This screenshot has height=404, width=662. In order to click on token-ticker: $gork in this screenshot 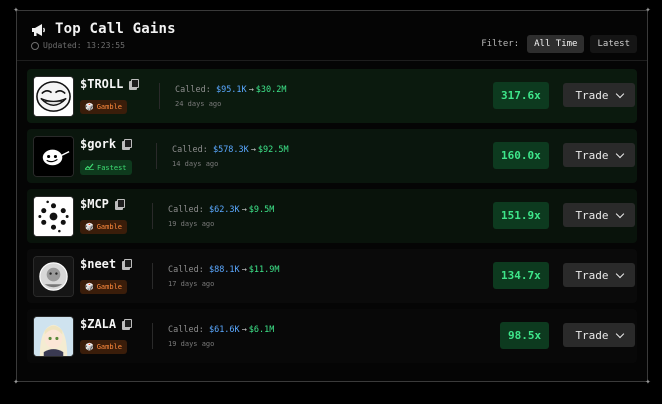, I will do `click(98, 144)`.